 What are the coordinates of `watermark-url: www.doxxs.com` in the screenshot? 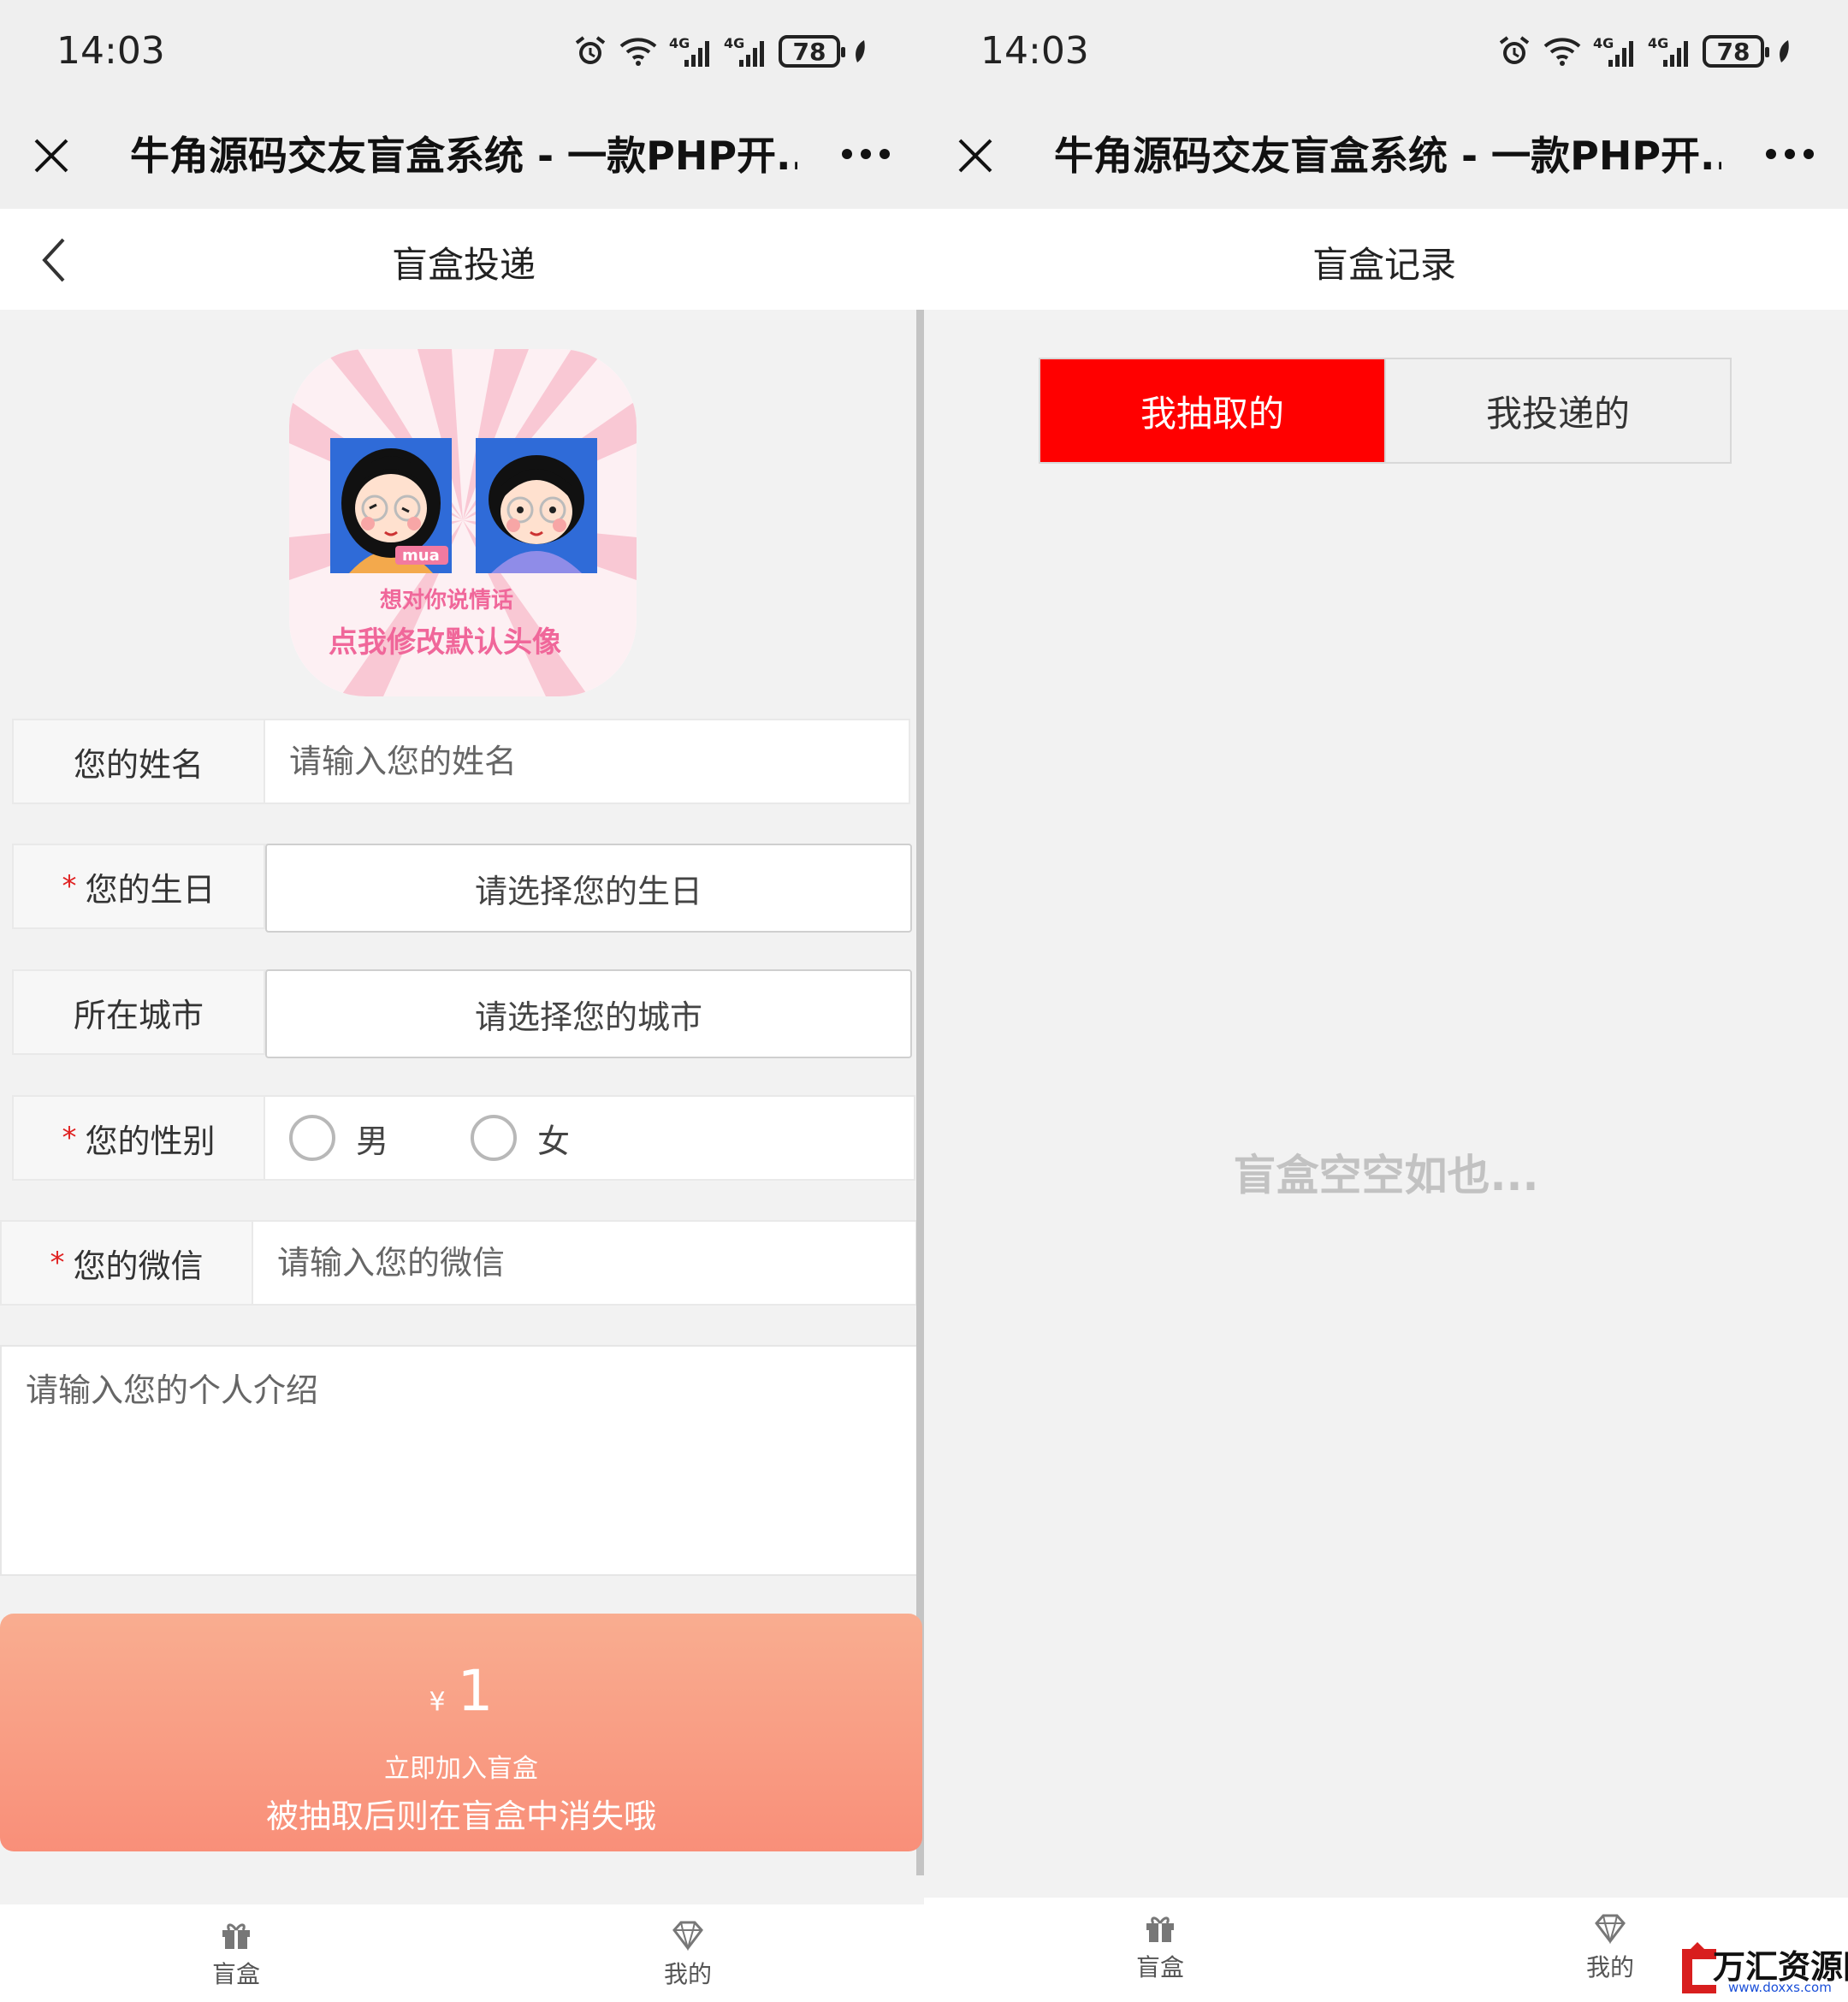 It's located at (1780, 1987).